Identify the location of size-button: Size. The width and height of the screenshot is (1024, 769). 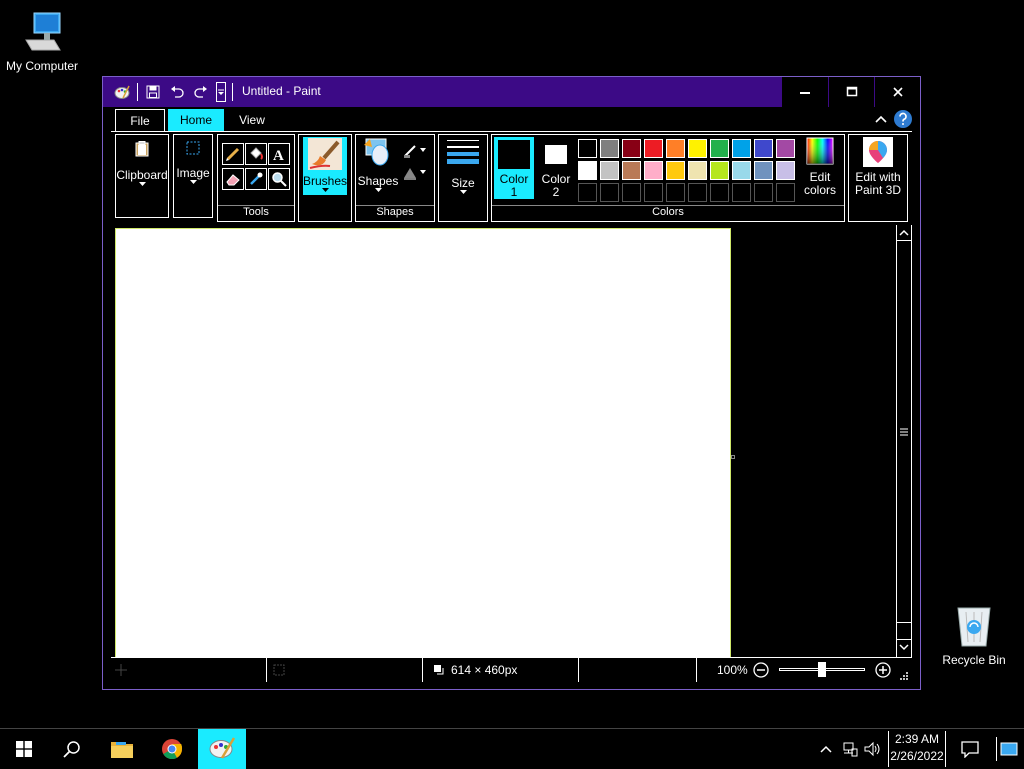
(463, 168).